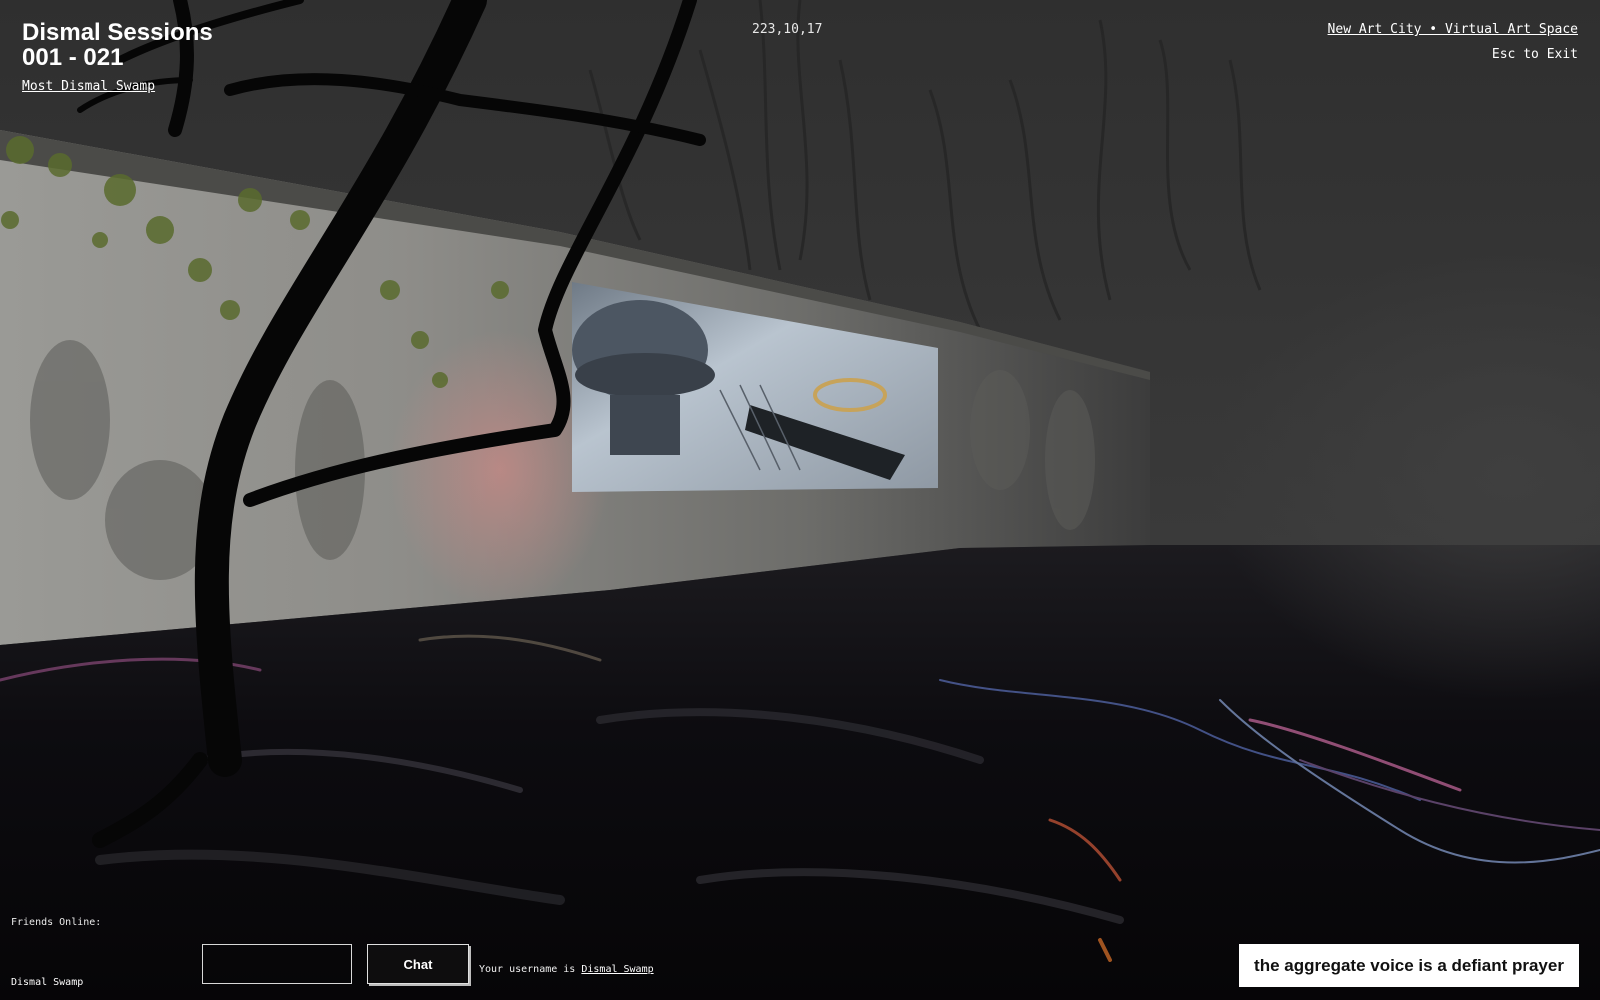 This screenshot has height=1000, width=1600. Describe the element at coordinates (1453, 29) in the screenshot. I see `site-link: New Art City • Virtual Art Space` at that location.